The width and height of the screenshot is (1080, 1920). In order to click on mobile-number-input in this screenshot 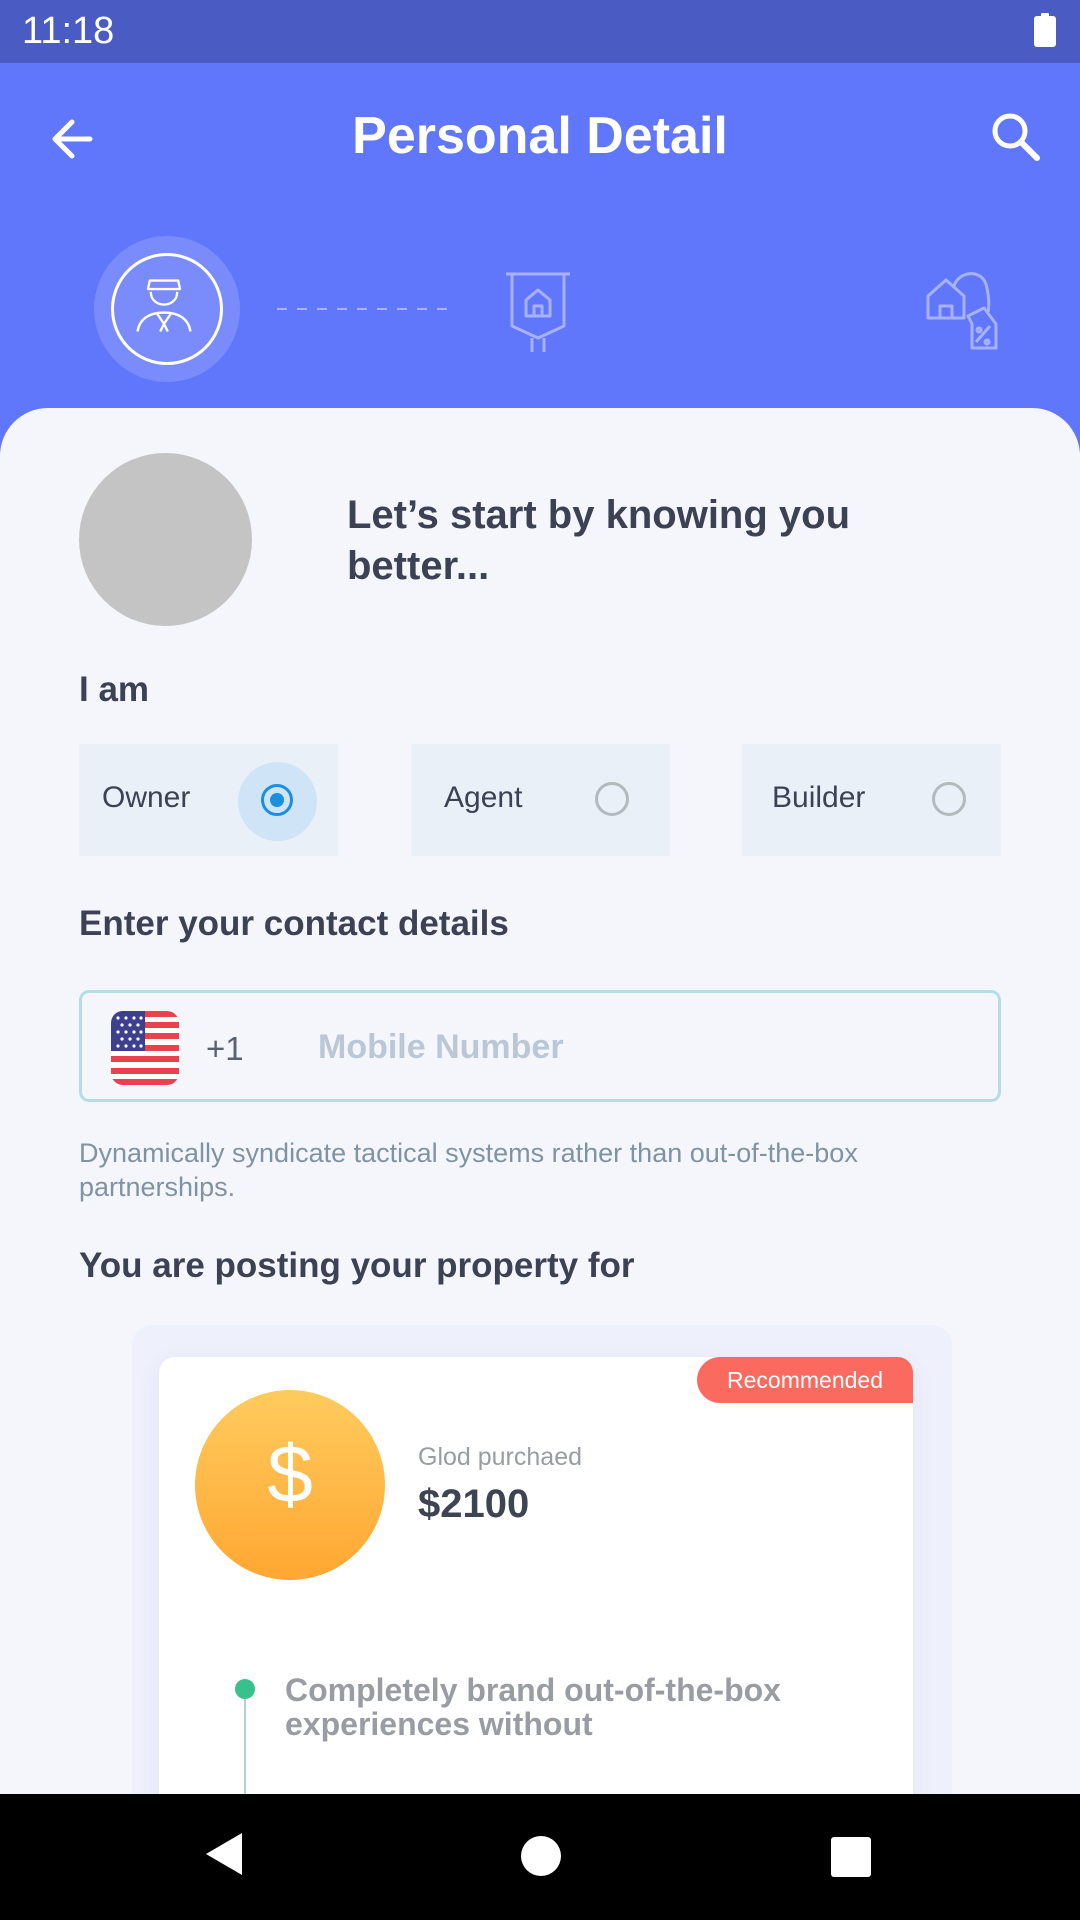, I will do `click(643, 1047)`.